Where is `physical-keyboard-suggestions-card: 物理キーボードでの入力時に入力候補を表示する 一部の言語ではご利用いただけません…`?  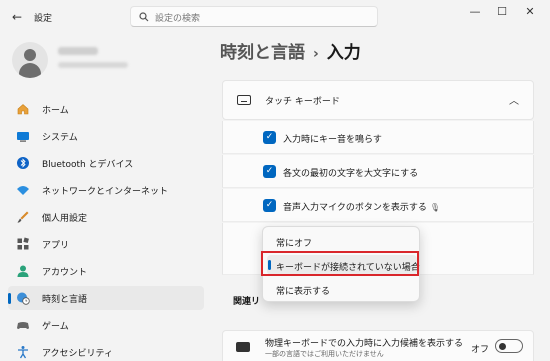 physical-keyboard-suggestions-card: 物理キーボードでの入力時に入力候補を表示する 一部の言語ではご利用いただけません… is located at coordinates (378, 345).